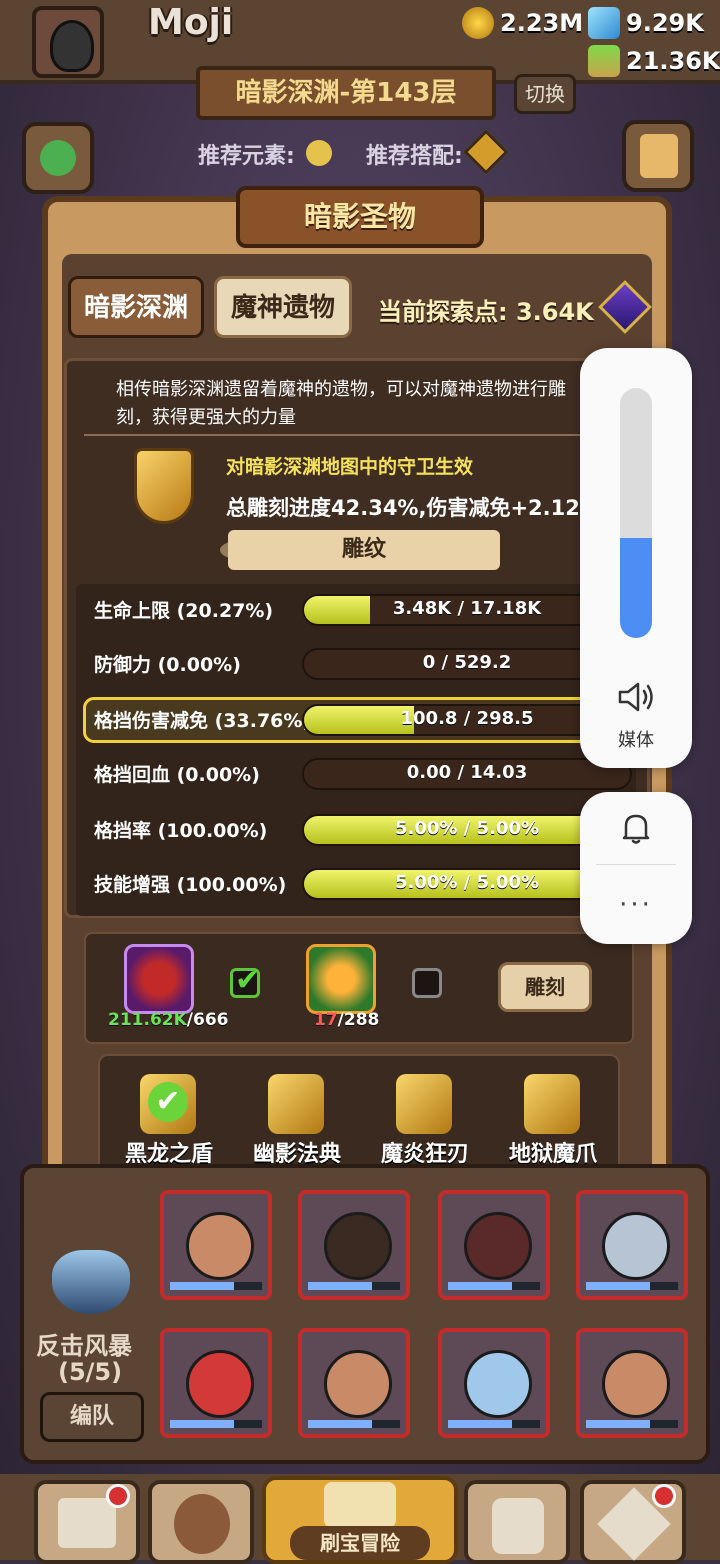  What do you see at coordinates (665, 23) in the screenshot?
I see `gem-value: 9.29K` at bounding box center [665, 23].